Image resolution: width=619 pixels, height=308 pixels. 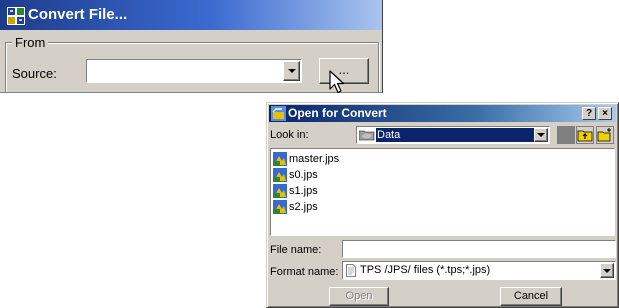 I want to click on folder-icon, so click(x=367, y=135).